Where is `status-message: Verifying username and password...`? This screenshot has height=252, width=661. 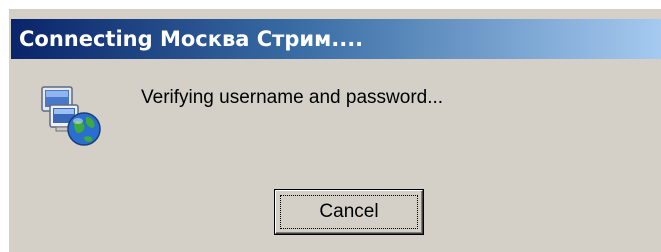
status-message: Verifying username and password... is located at coordinates (292, 97).